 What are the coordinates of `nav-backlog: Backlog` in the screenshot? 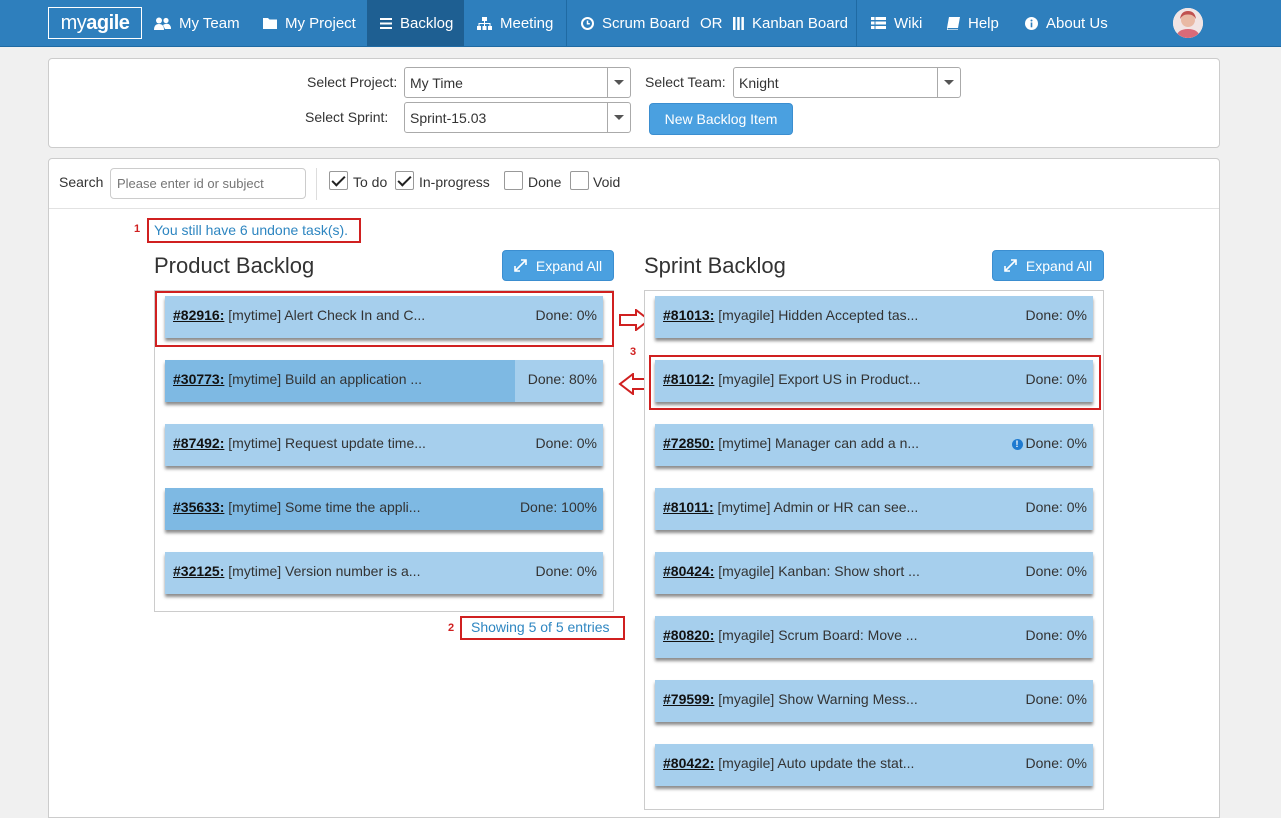 It's located at (415, 23).